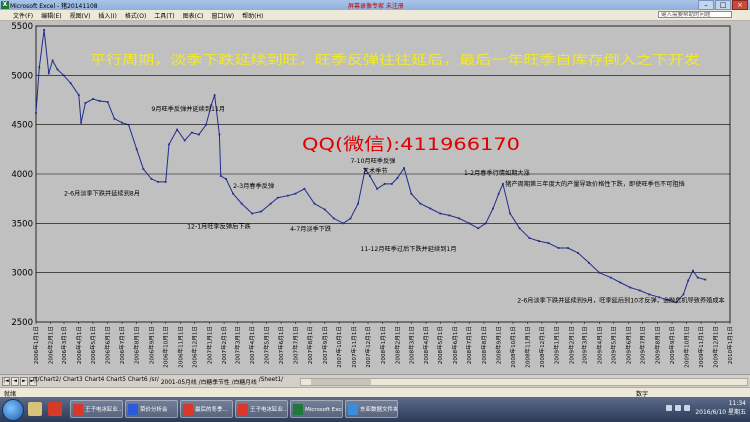 The image size is (750, 422). Describe the element at coordinates (214, 381) in the screenshot. I see `sheet-tab: /白糖季节性` at that location.